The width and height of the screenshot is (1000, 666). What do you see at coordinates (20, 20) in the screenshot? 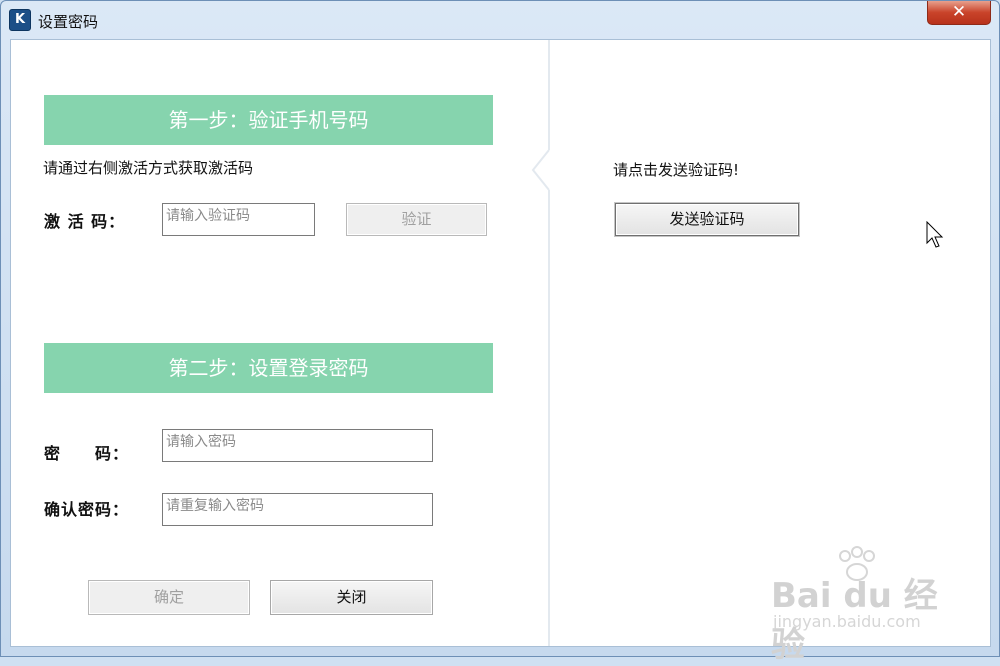
I see `app-icon: K` at bounding box center [20, 20].